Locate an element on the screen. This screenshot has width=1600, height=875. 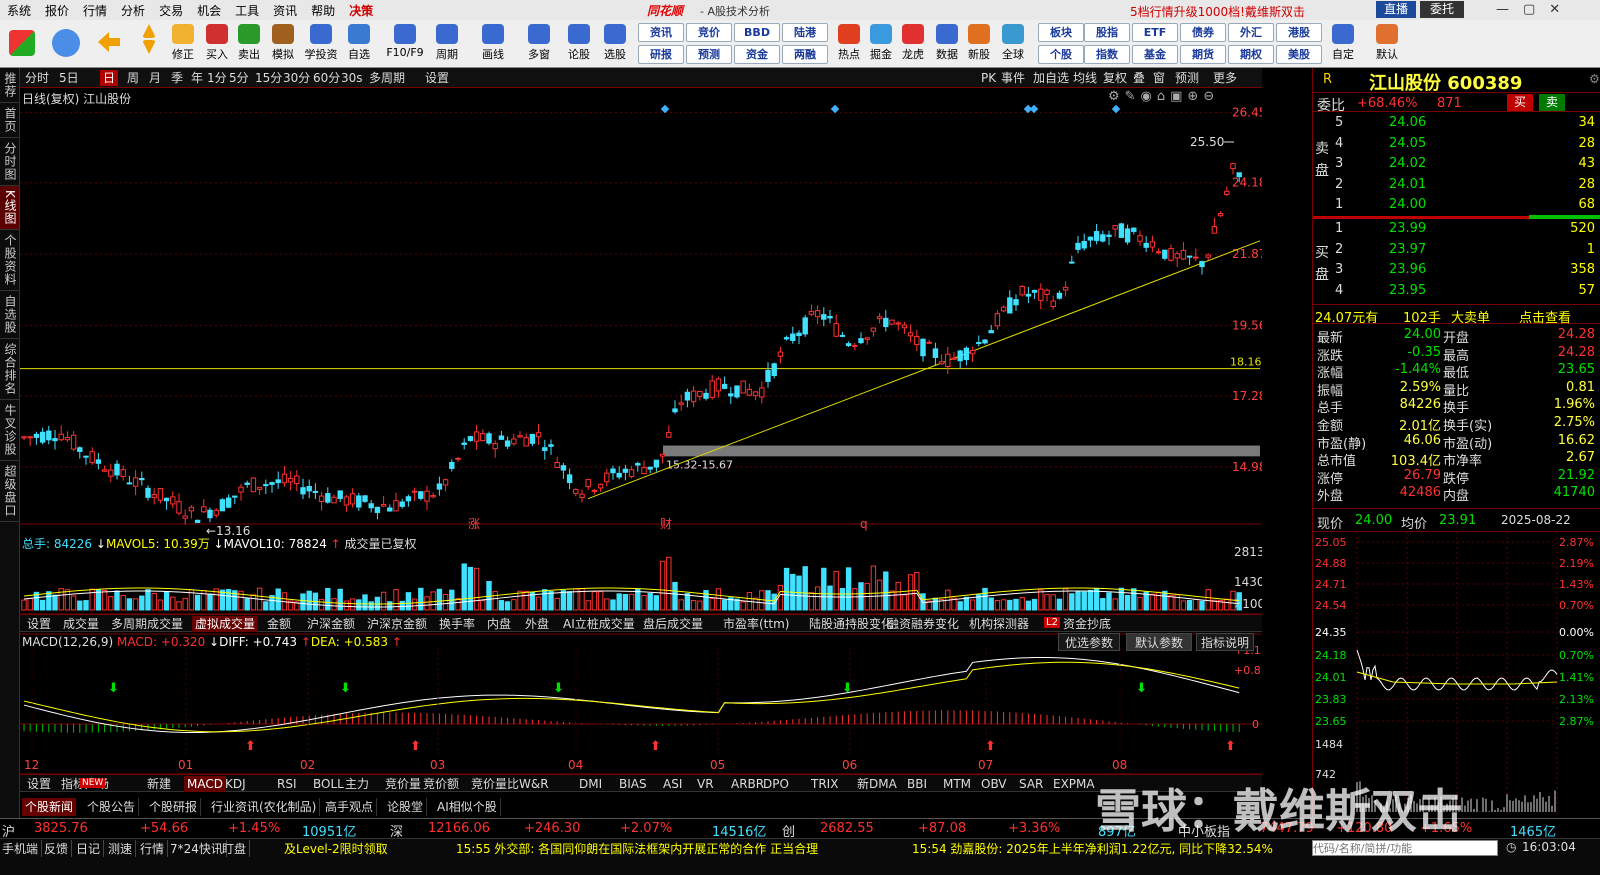
news-tab-5: 论股堂 is located at coordinates (406, 807).